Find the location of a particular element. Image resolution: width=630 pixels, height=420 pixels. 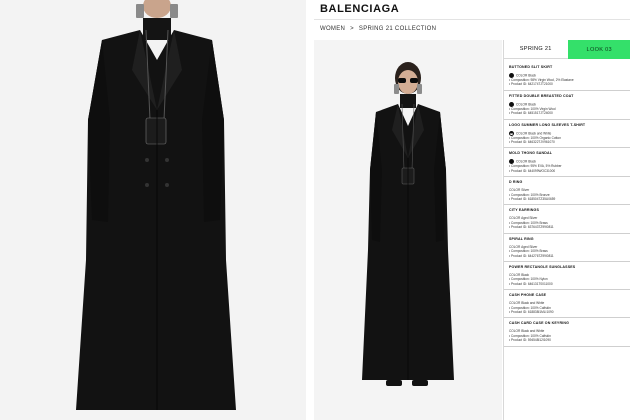

product-id: • Product ID: 646322TJV961070 is located at coordinates (532, 142).